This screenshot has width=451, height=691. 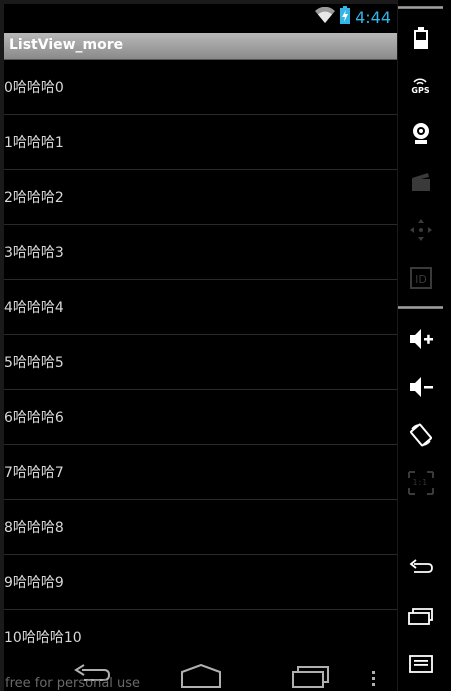 I want to click on list-item: 1哈哈哈1, so click(x=200, y=142).